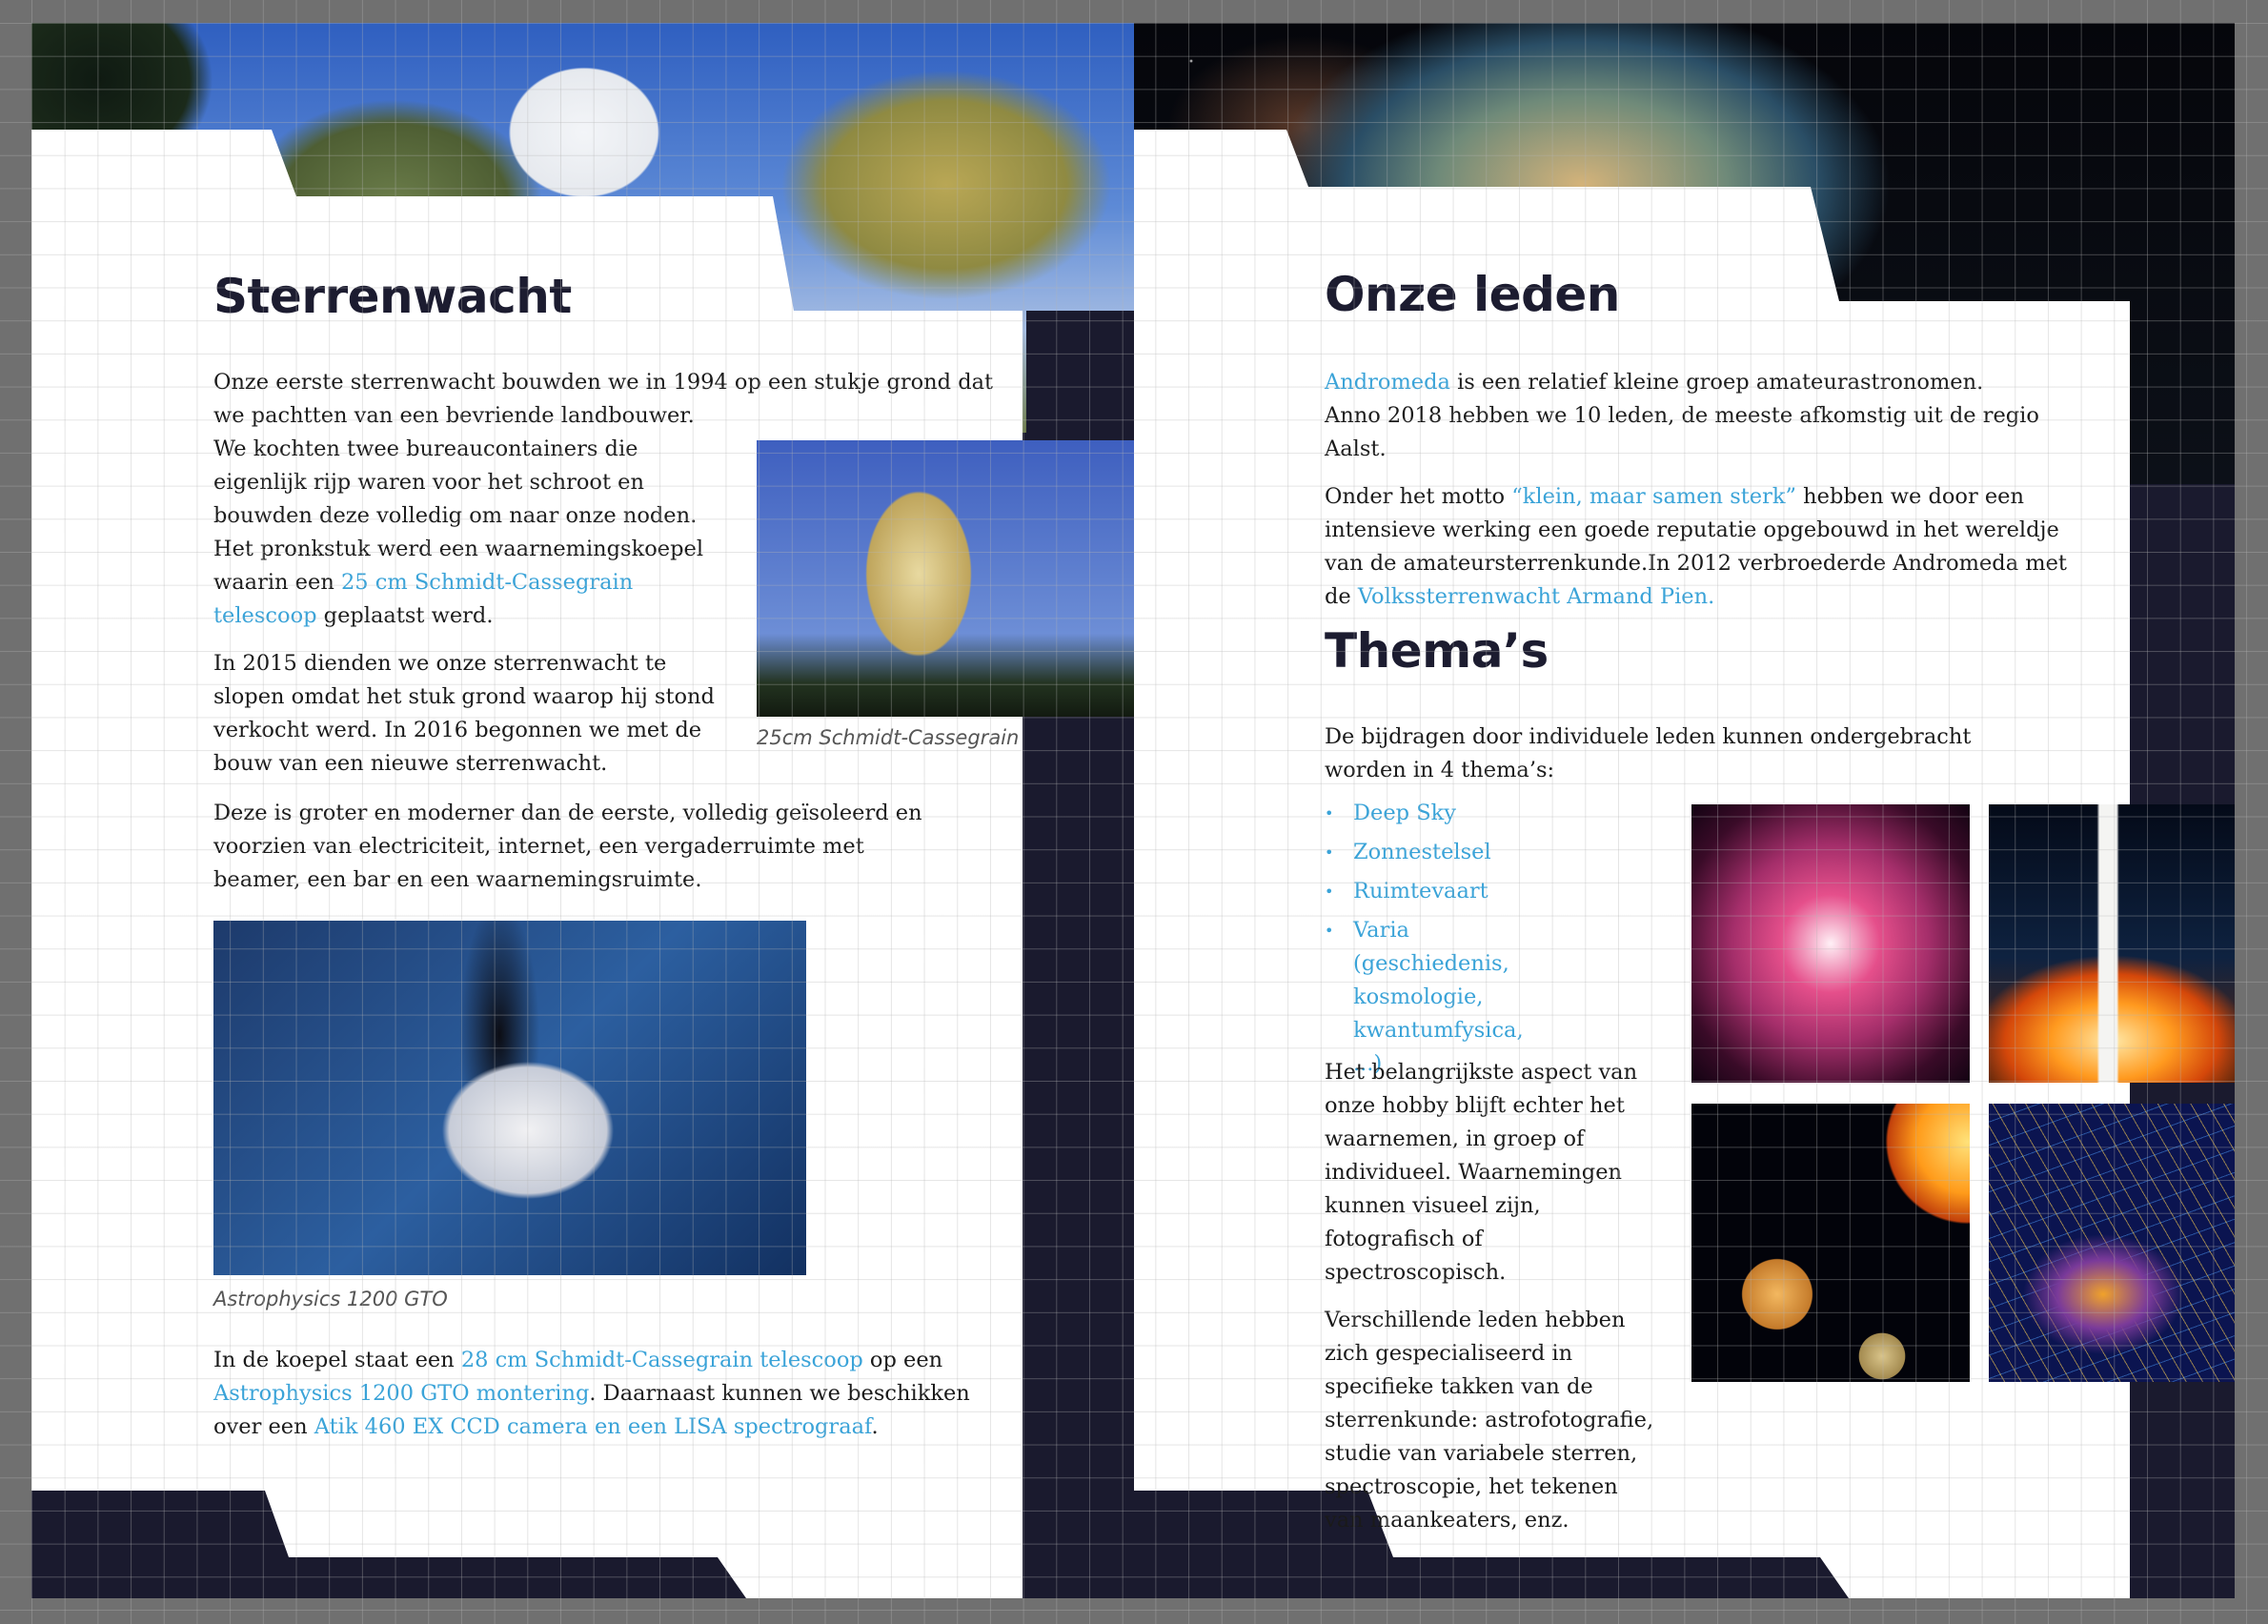 This screenshot has height=1624, width=2268. Describe the element at coordinates (1439, 891) in the screenshot. I see `theme-spaceflight: Ruimtevaart` at that location.